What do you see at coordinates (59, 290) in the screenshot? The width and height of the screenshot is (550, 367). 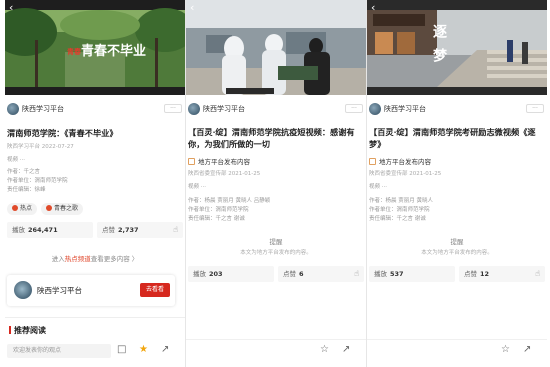 I see `platform-name: 陕西学习平台` at bounding box center [59, 290].